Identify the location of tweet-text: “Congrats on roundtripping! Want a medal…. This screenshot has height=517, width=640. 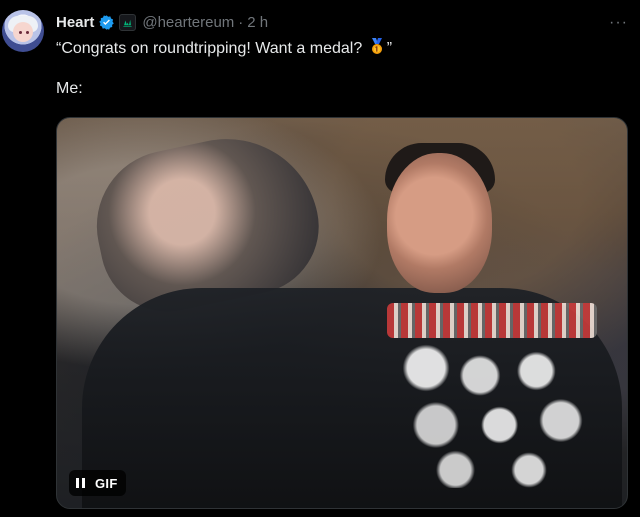
(224, 68).